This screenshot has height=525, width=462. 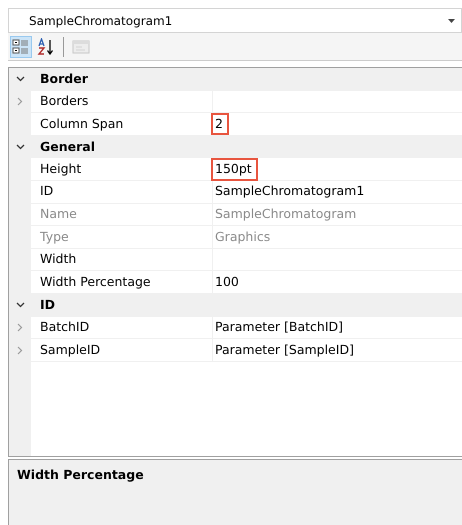 I want to click on property-name: ID, so click(x=122, y=192).